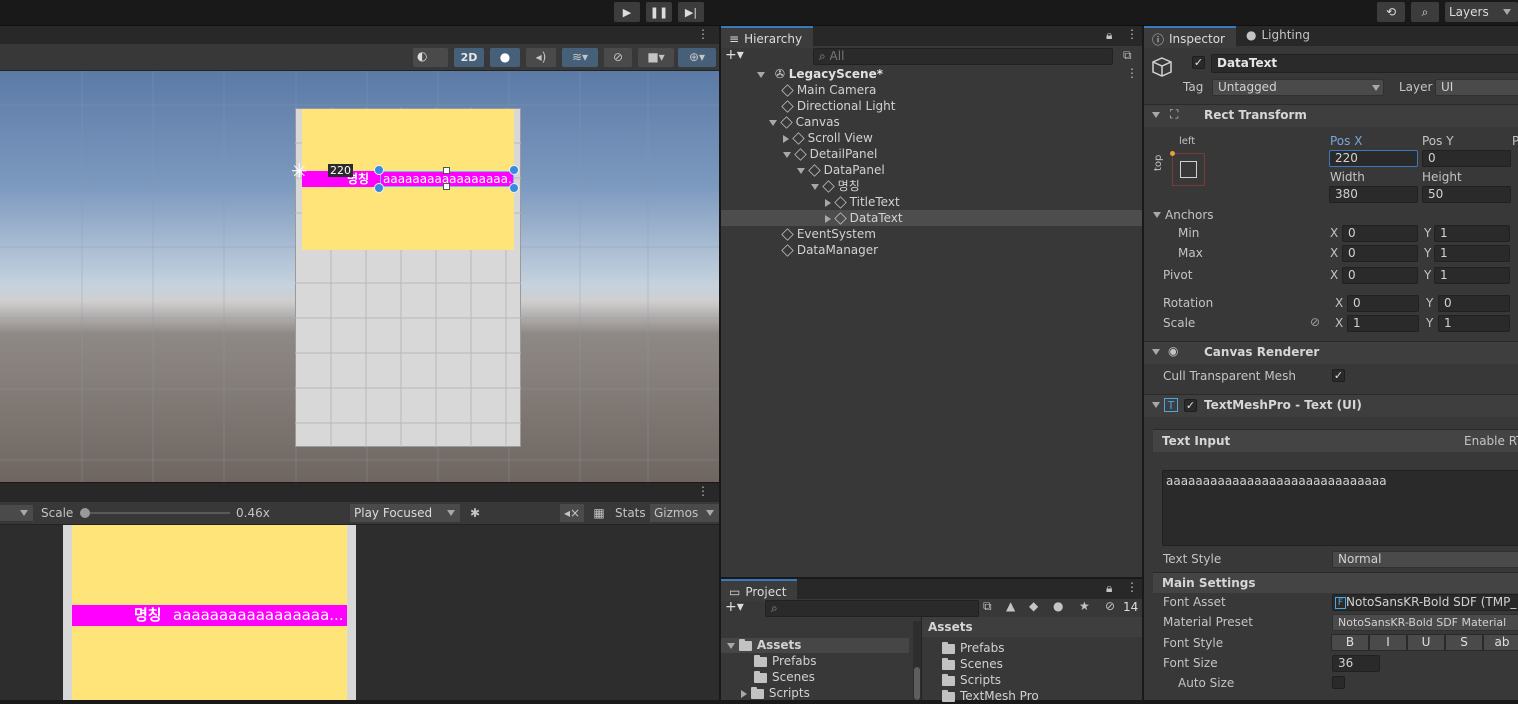 This screenshot has width=1518, height=704. I want to click on project-search-input: ⌕, so click(872, 608).